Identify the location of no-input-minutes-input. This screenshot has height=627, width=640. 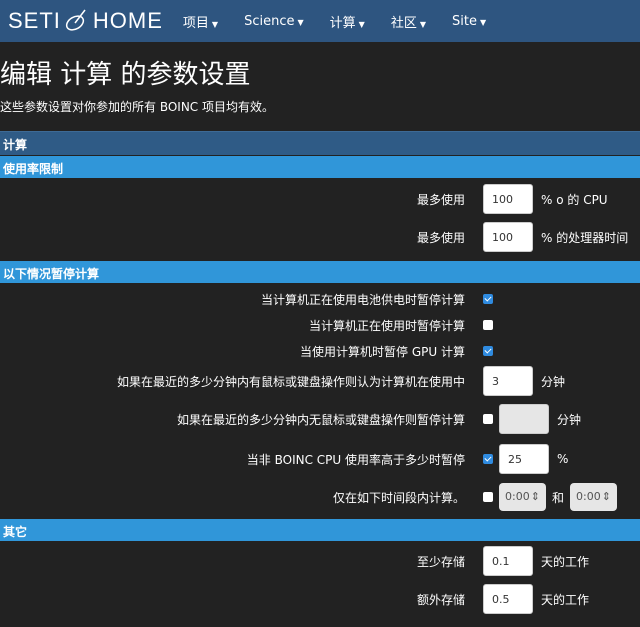
(524, 419).